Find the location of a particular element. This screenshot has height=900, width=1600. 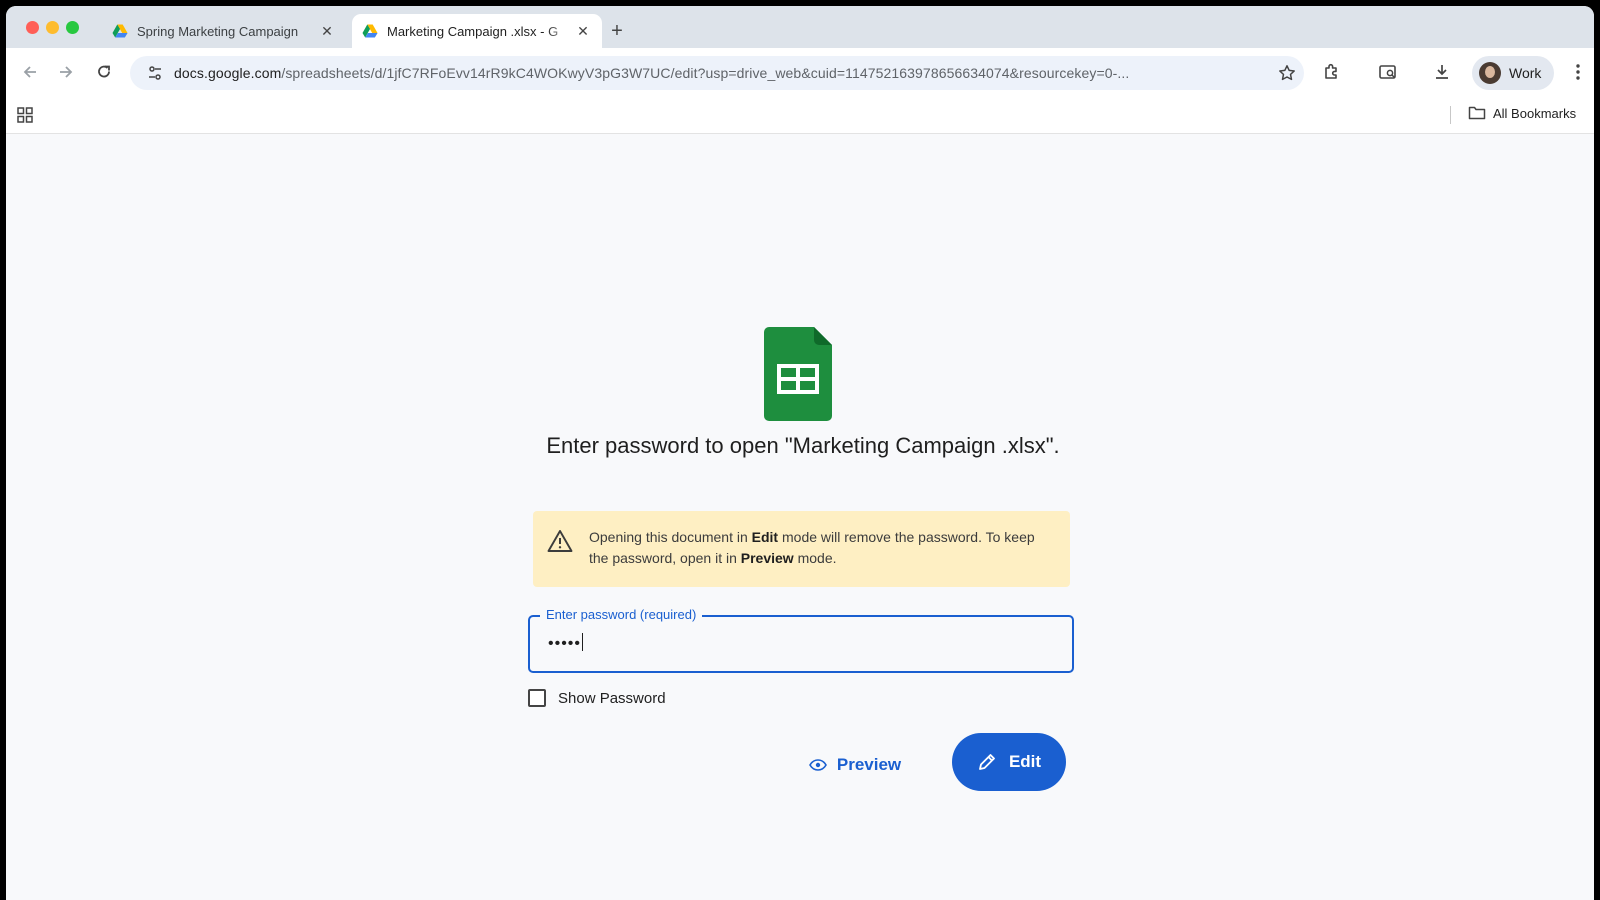

warning-preview-keyword: Preview is located at coordinates (767, 558).